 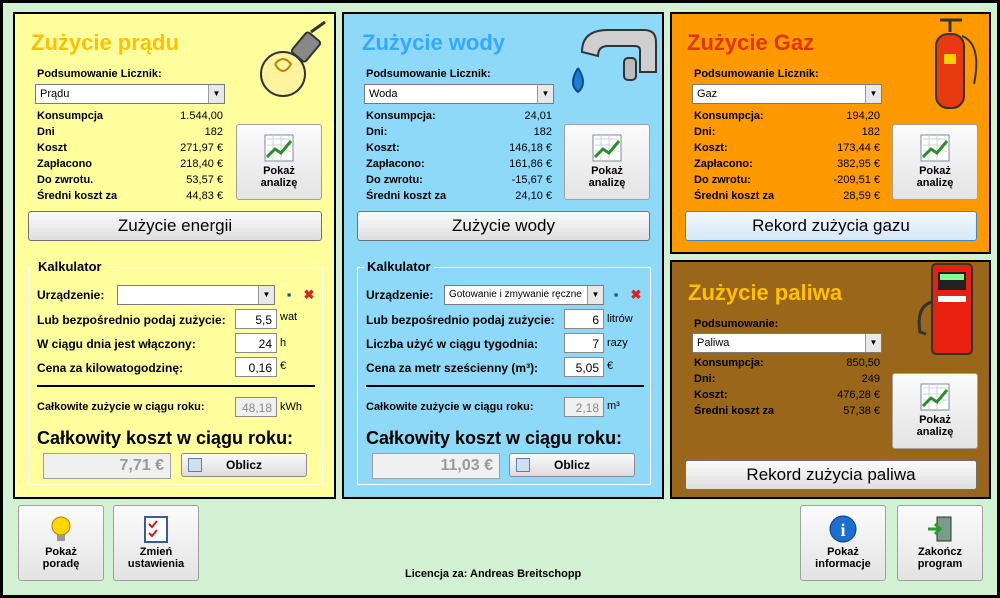 What do you see at coordinates (711, 148) in the screenshot?
I see `gas-stat-label: Koszt:` at bounding box center [711, 148].